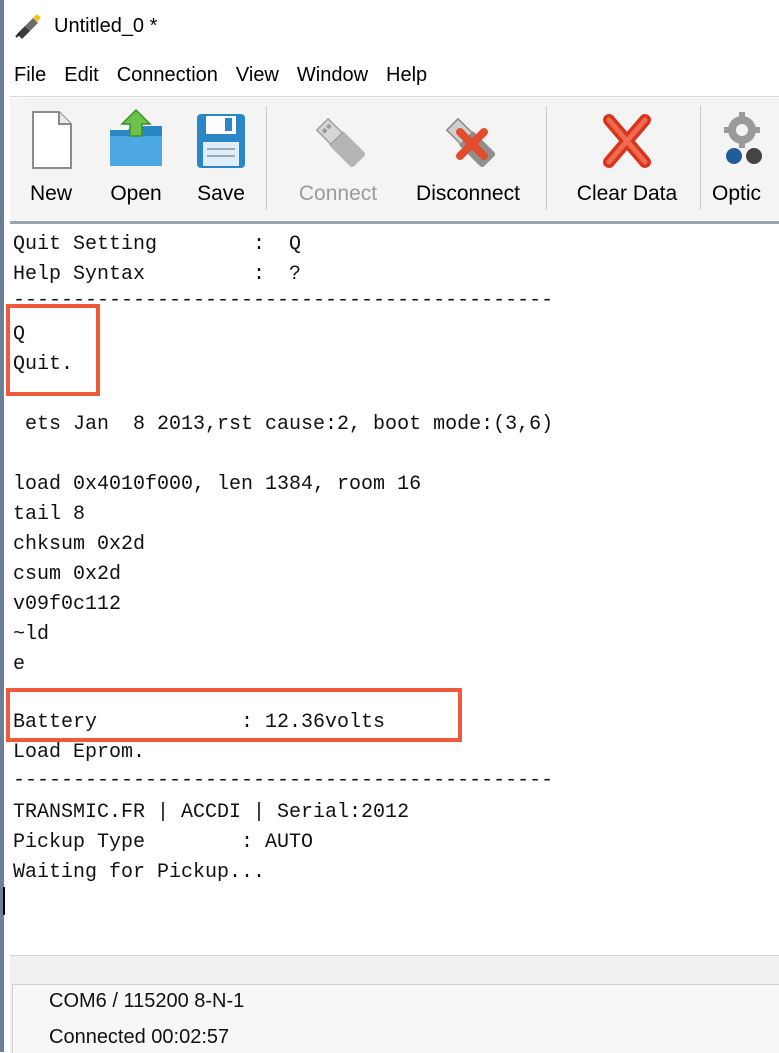 The height and width of the screenshot is (1053, 779). What do you see at coordinates (229, 75) in the screenshot?
I see `menu-bar: File Edit Connection View Window Help` at bounding box center [229, 75].